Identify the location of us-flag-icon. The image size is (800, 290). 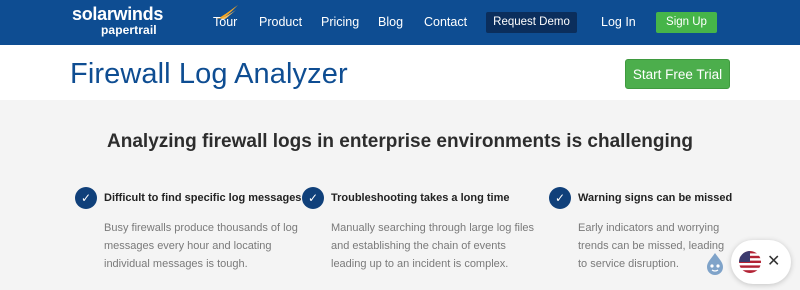
(750, 262).